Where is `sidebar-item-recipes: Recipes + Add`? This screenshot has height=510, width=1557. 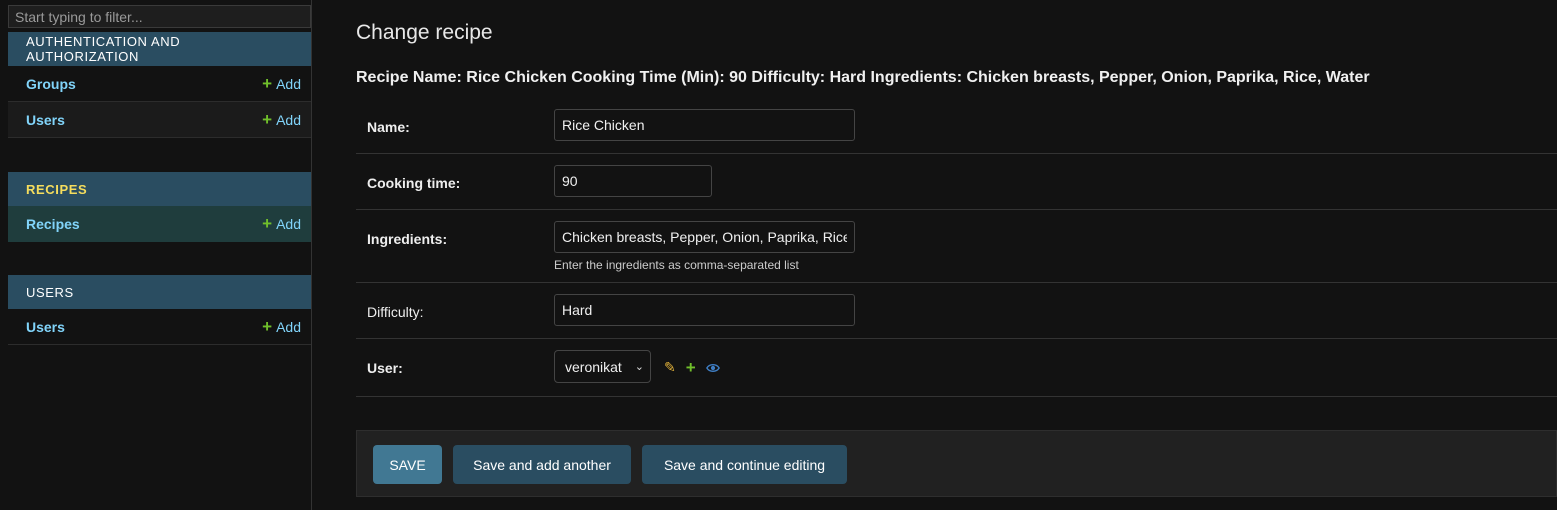
sidebar-item-recipes: Recipes + Add is located at coordinates (159, 224).